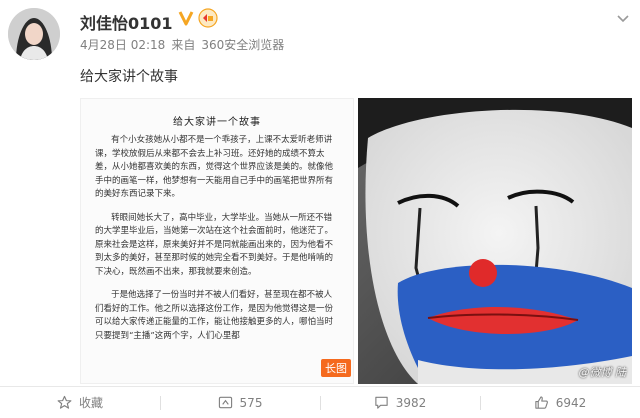 This screenshot has width=640, height=418. What do you see at coordinates (251, 402) in the screenshot?
I see `repost-count: 575` at bounding box center [251, 402].